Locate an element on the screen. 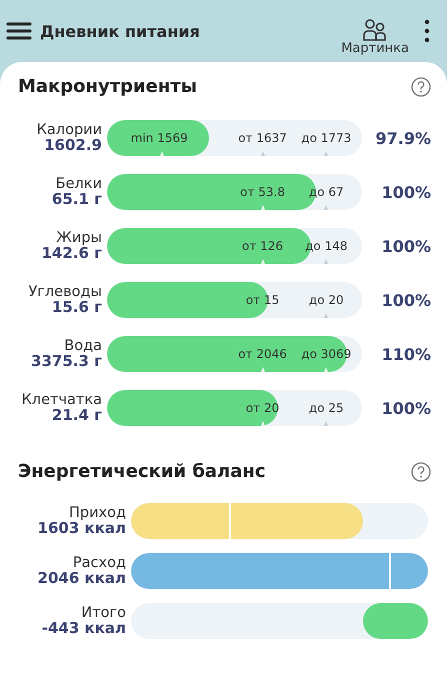  profile-button: Мартинка is located at coordinates (375, 37).